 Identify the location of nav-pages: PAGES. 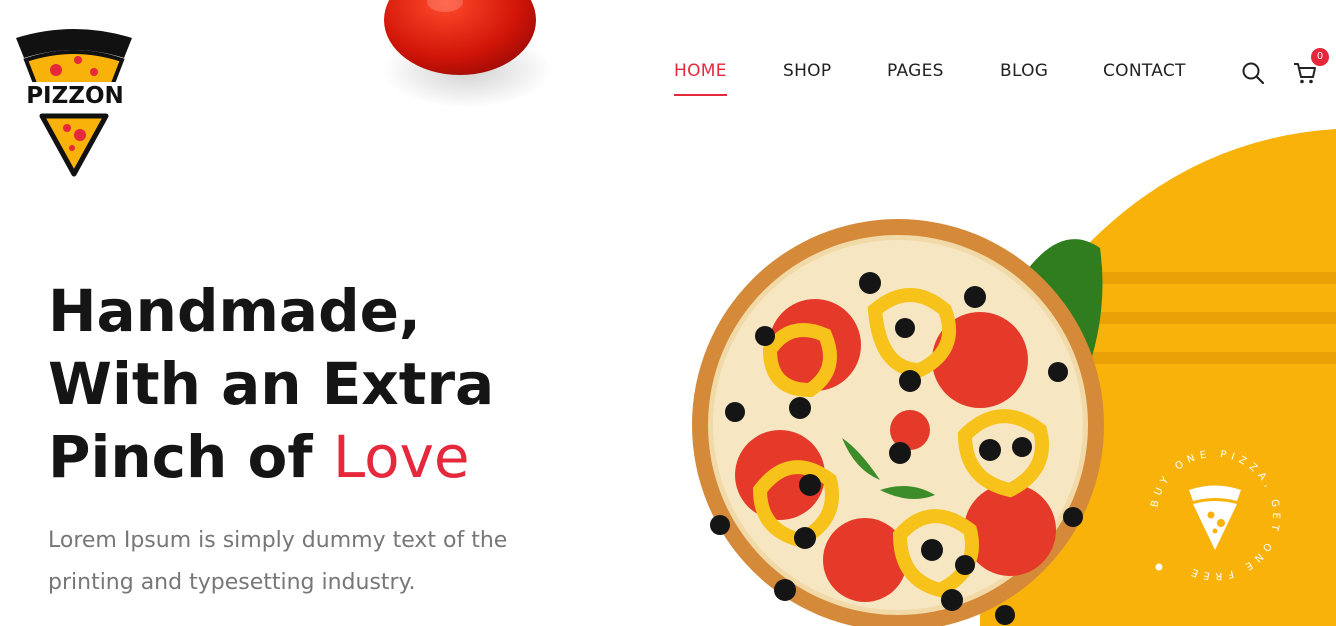
(915, 71).